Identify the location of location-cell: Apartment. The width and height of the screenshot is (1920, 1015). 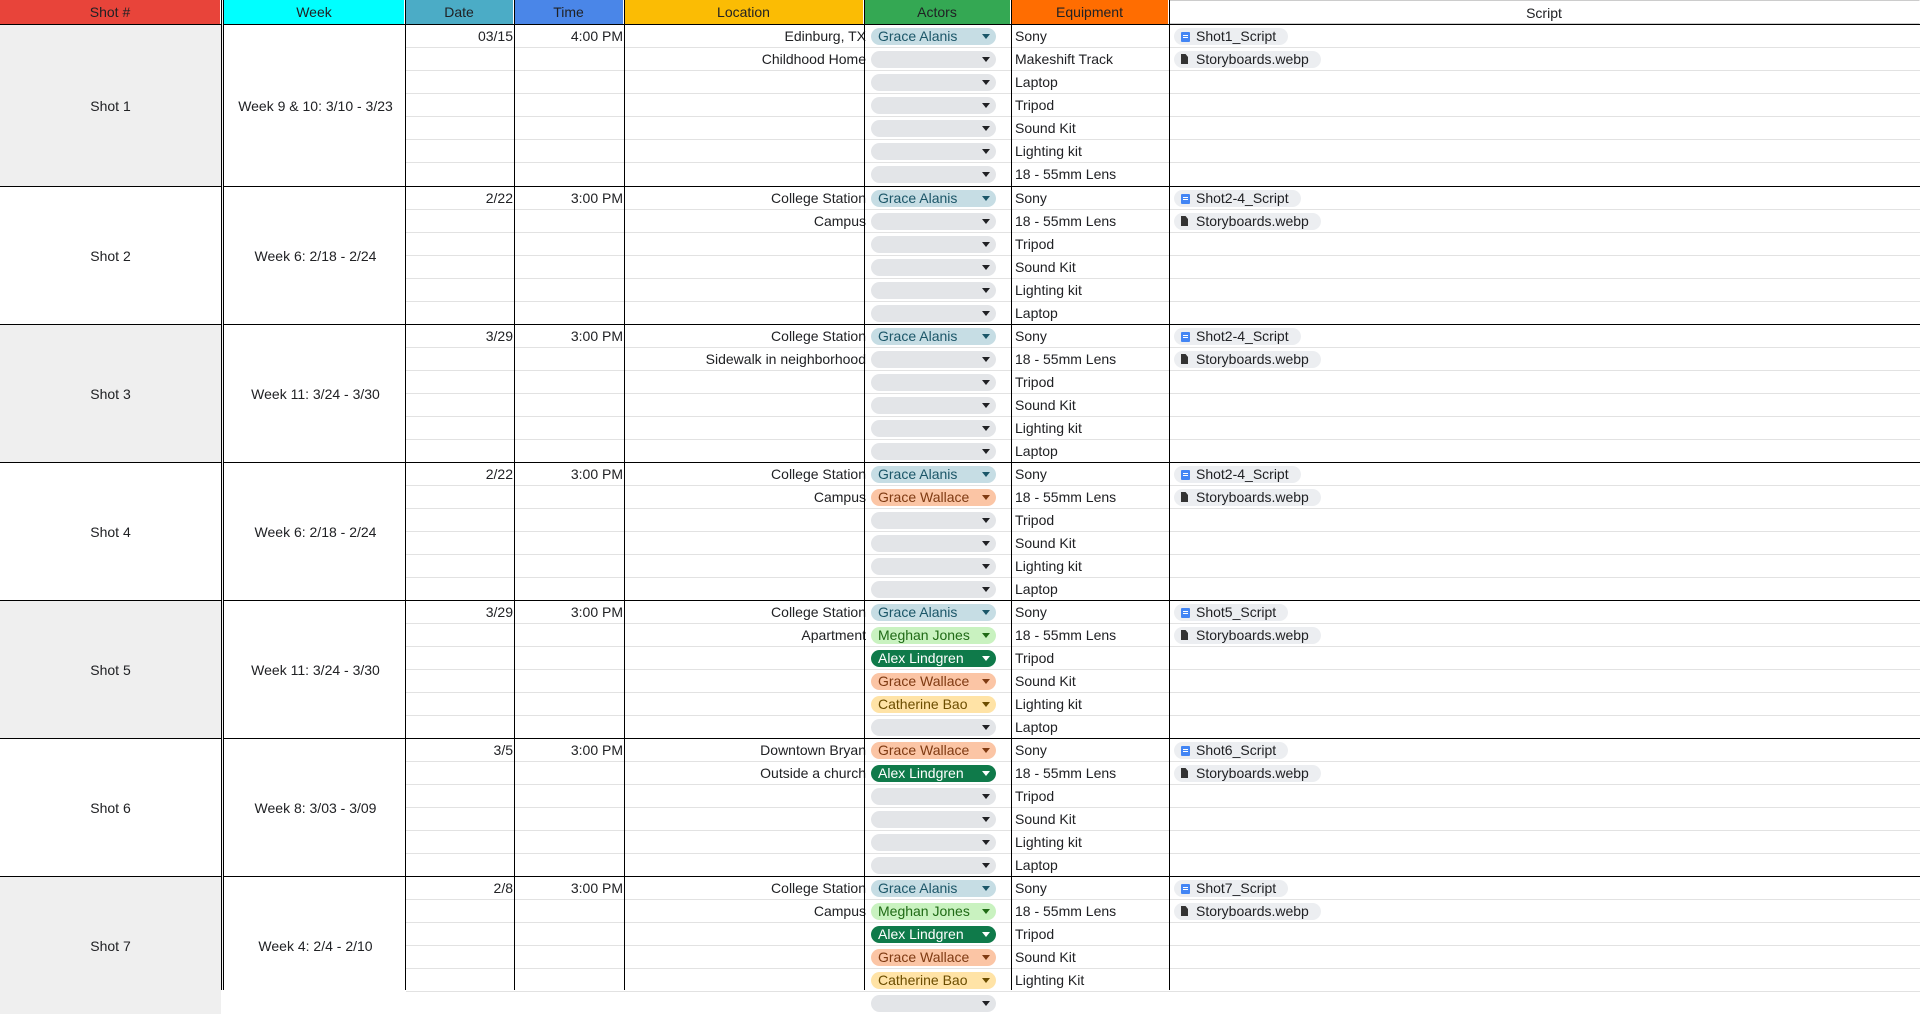
(746, 635).